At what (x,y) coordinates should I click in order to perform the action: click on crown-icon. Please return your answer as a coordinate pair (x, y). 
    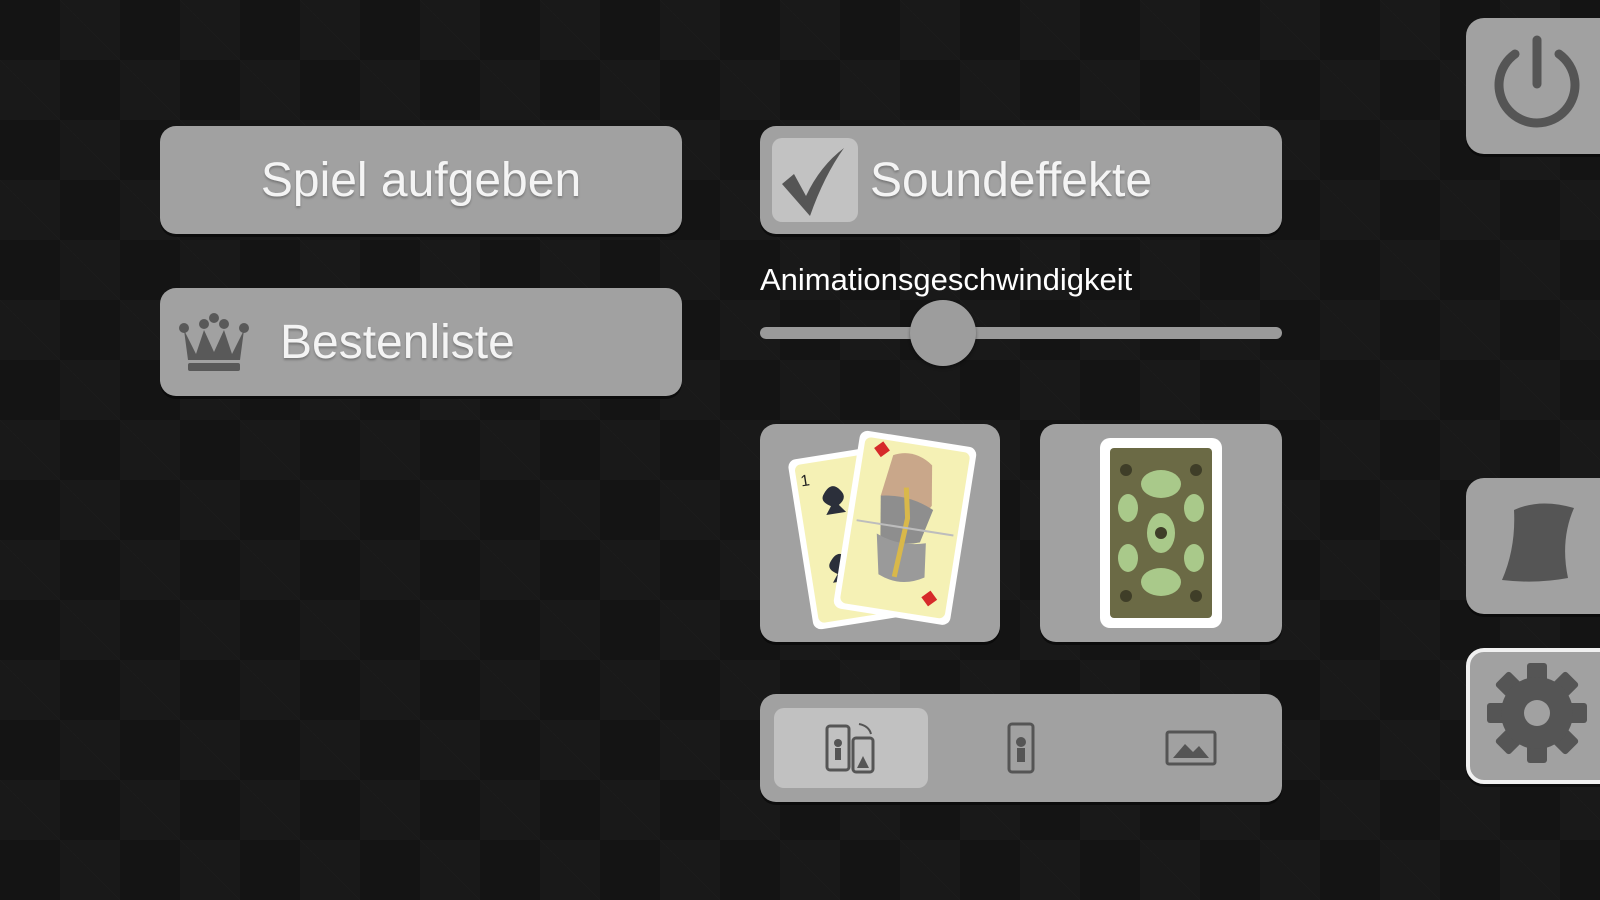
    Looking at the image, I should click on (214, 342).